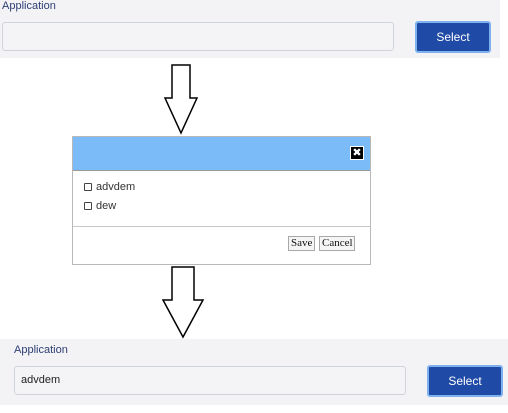 The image size is (508, 413). Describe the element at coordinates (357, 153) in the screenshot. I see `close-icon: ✖` at that location.